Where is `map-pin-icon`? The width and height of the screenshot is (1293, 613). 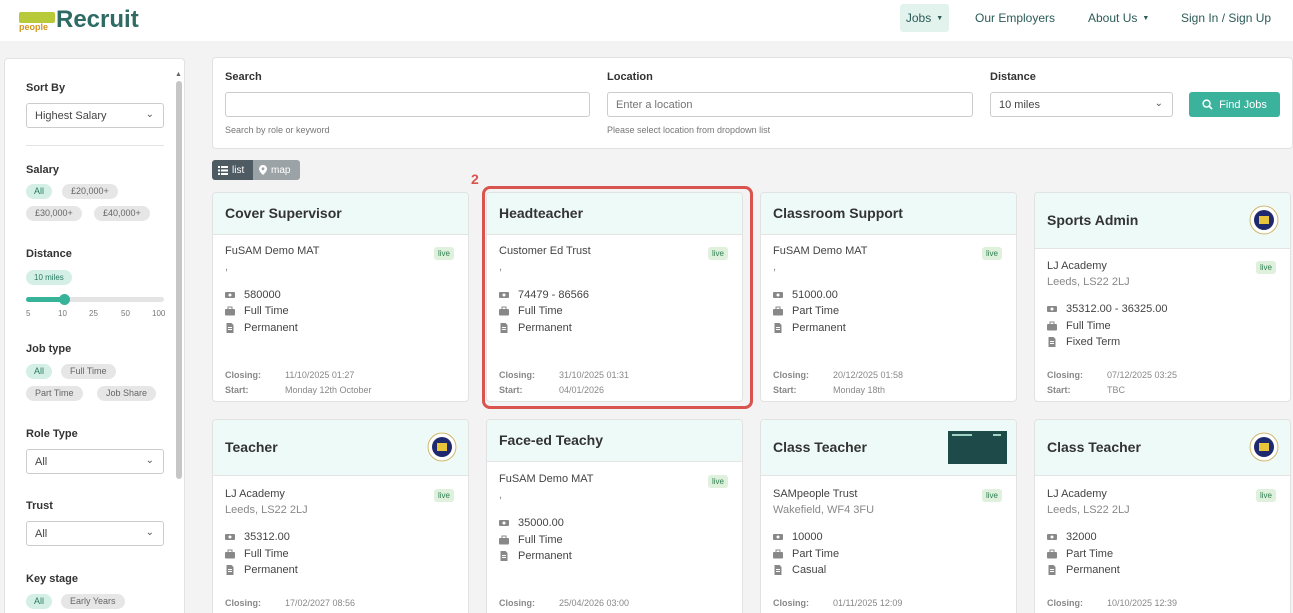 map-pin-icon is located at coordinates (263, 170).